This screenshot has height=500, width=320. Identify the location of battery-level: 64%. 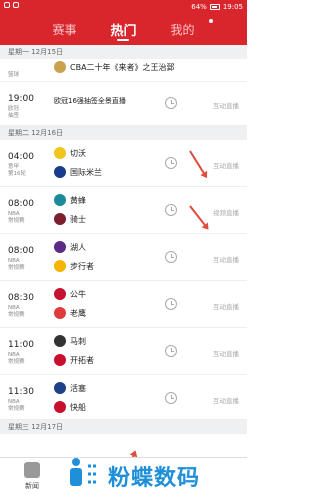
(199, 6).